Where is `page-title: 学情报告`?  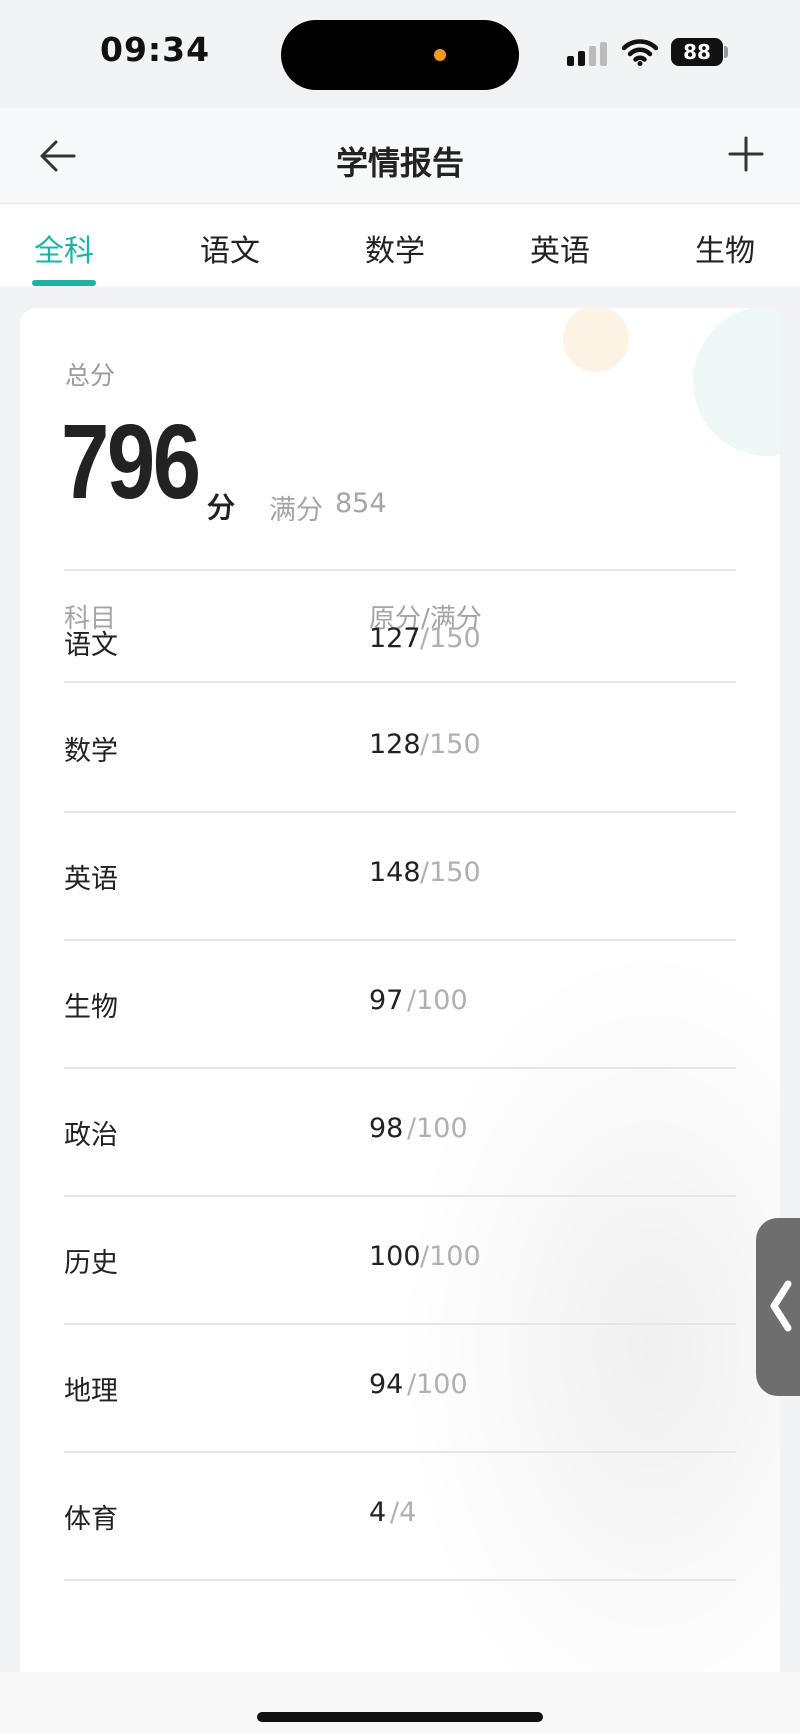
page-title: 学情报告 is located at coordinates (399, 163).